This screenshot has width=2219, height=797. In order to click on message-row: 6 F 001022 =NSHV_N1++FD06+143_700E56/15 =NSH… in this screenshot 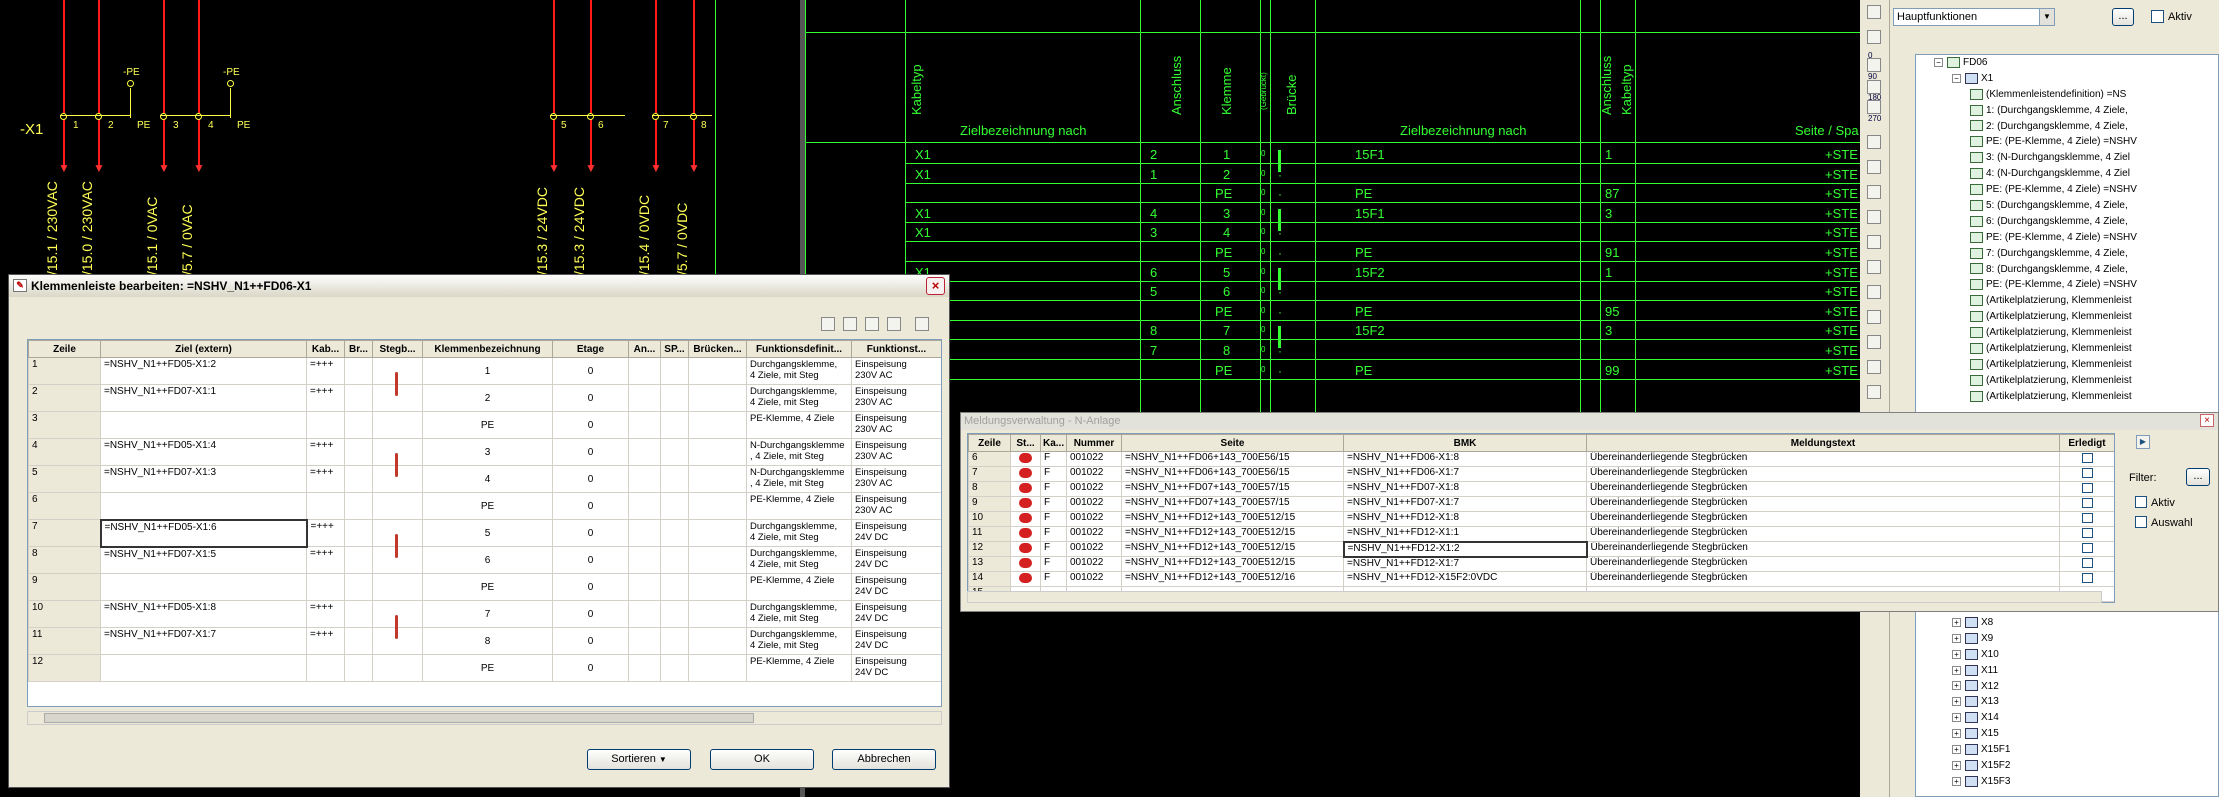, I will do `click(1541, 459)`.